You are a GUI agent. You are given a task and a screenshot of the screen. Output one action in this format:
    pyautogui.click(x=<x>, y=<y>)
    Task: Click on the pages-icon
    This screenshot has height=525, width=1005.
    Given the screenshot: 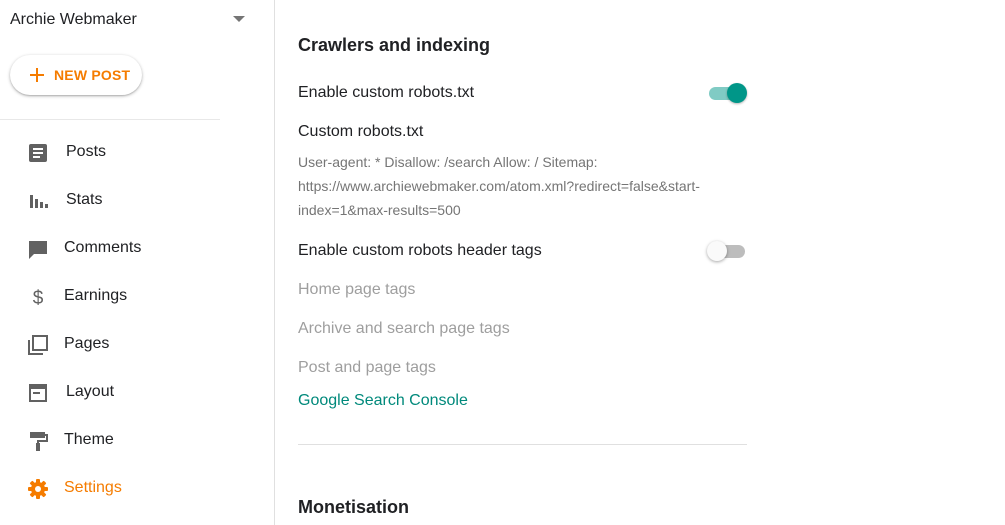 What is the action you would take?
    pyautogui.click(x=38, y=345)
    